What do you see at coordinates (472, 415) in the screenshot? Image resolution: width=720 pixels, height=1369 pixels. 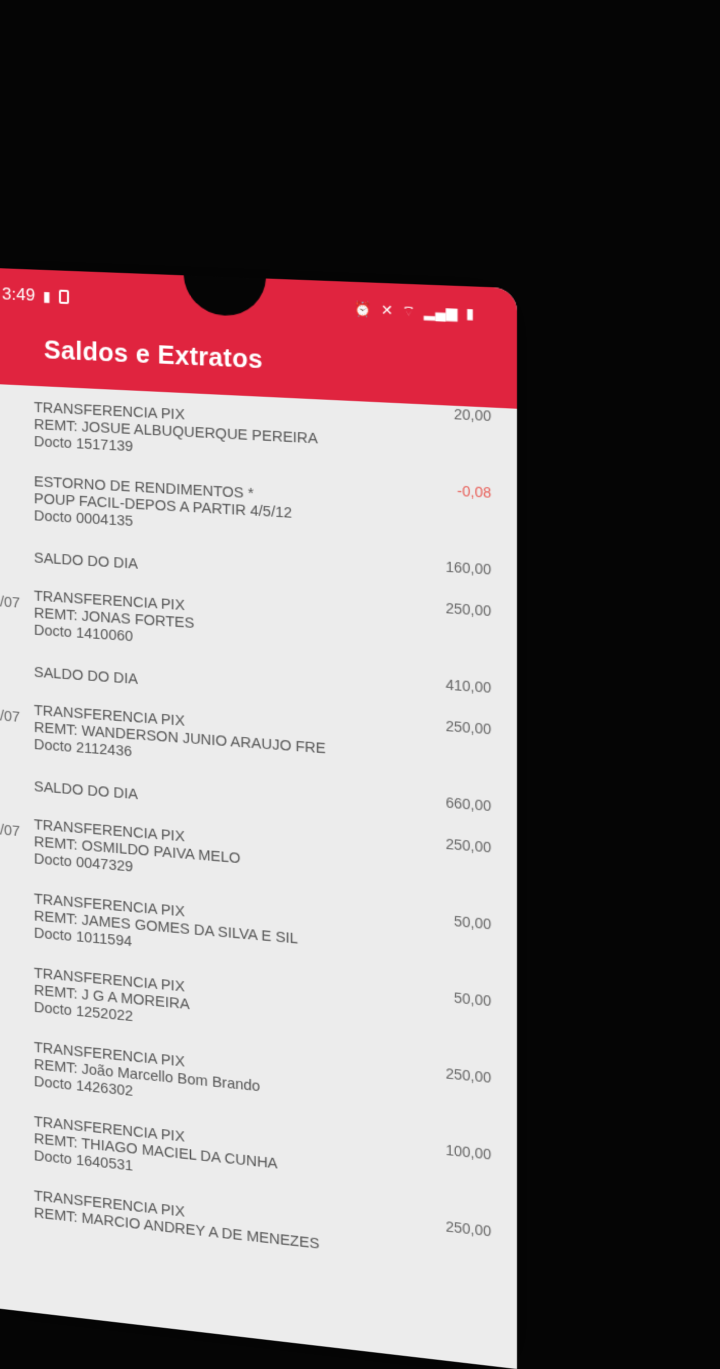 I see `entry-amount: 20,00` at bounding box center [472, 415].